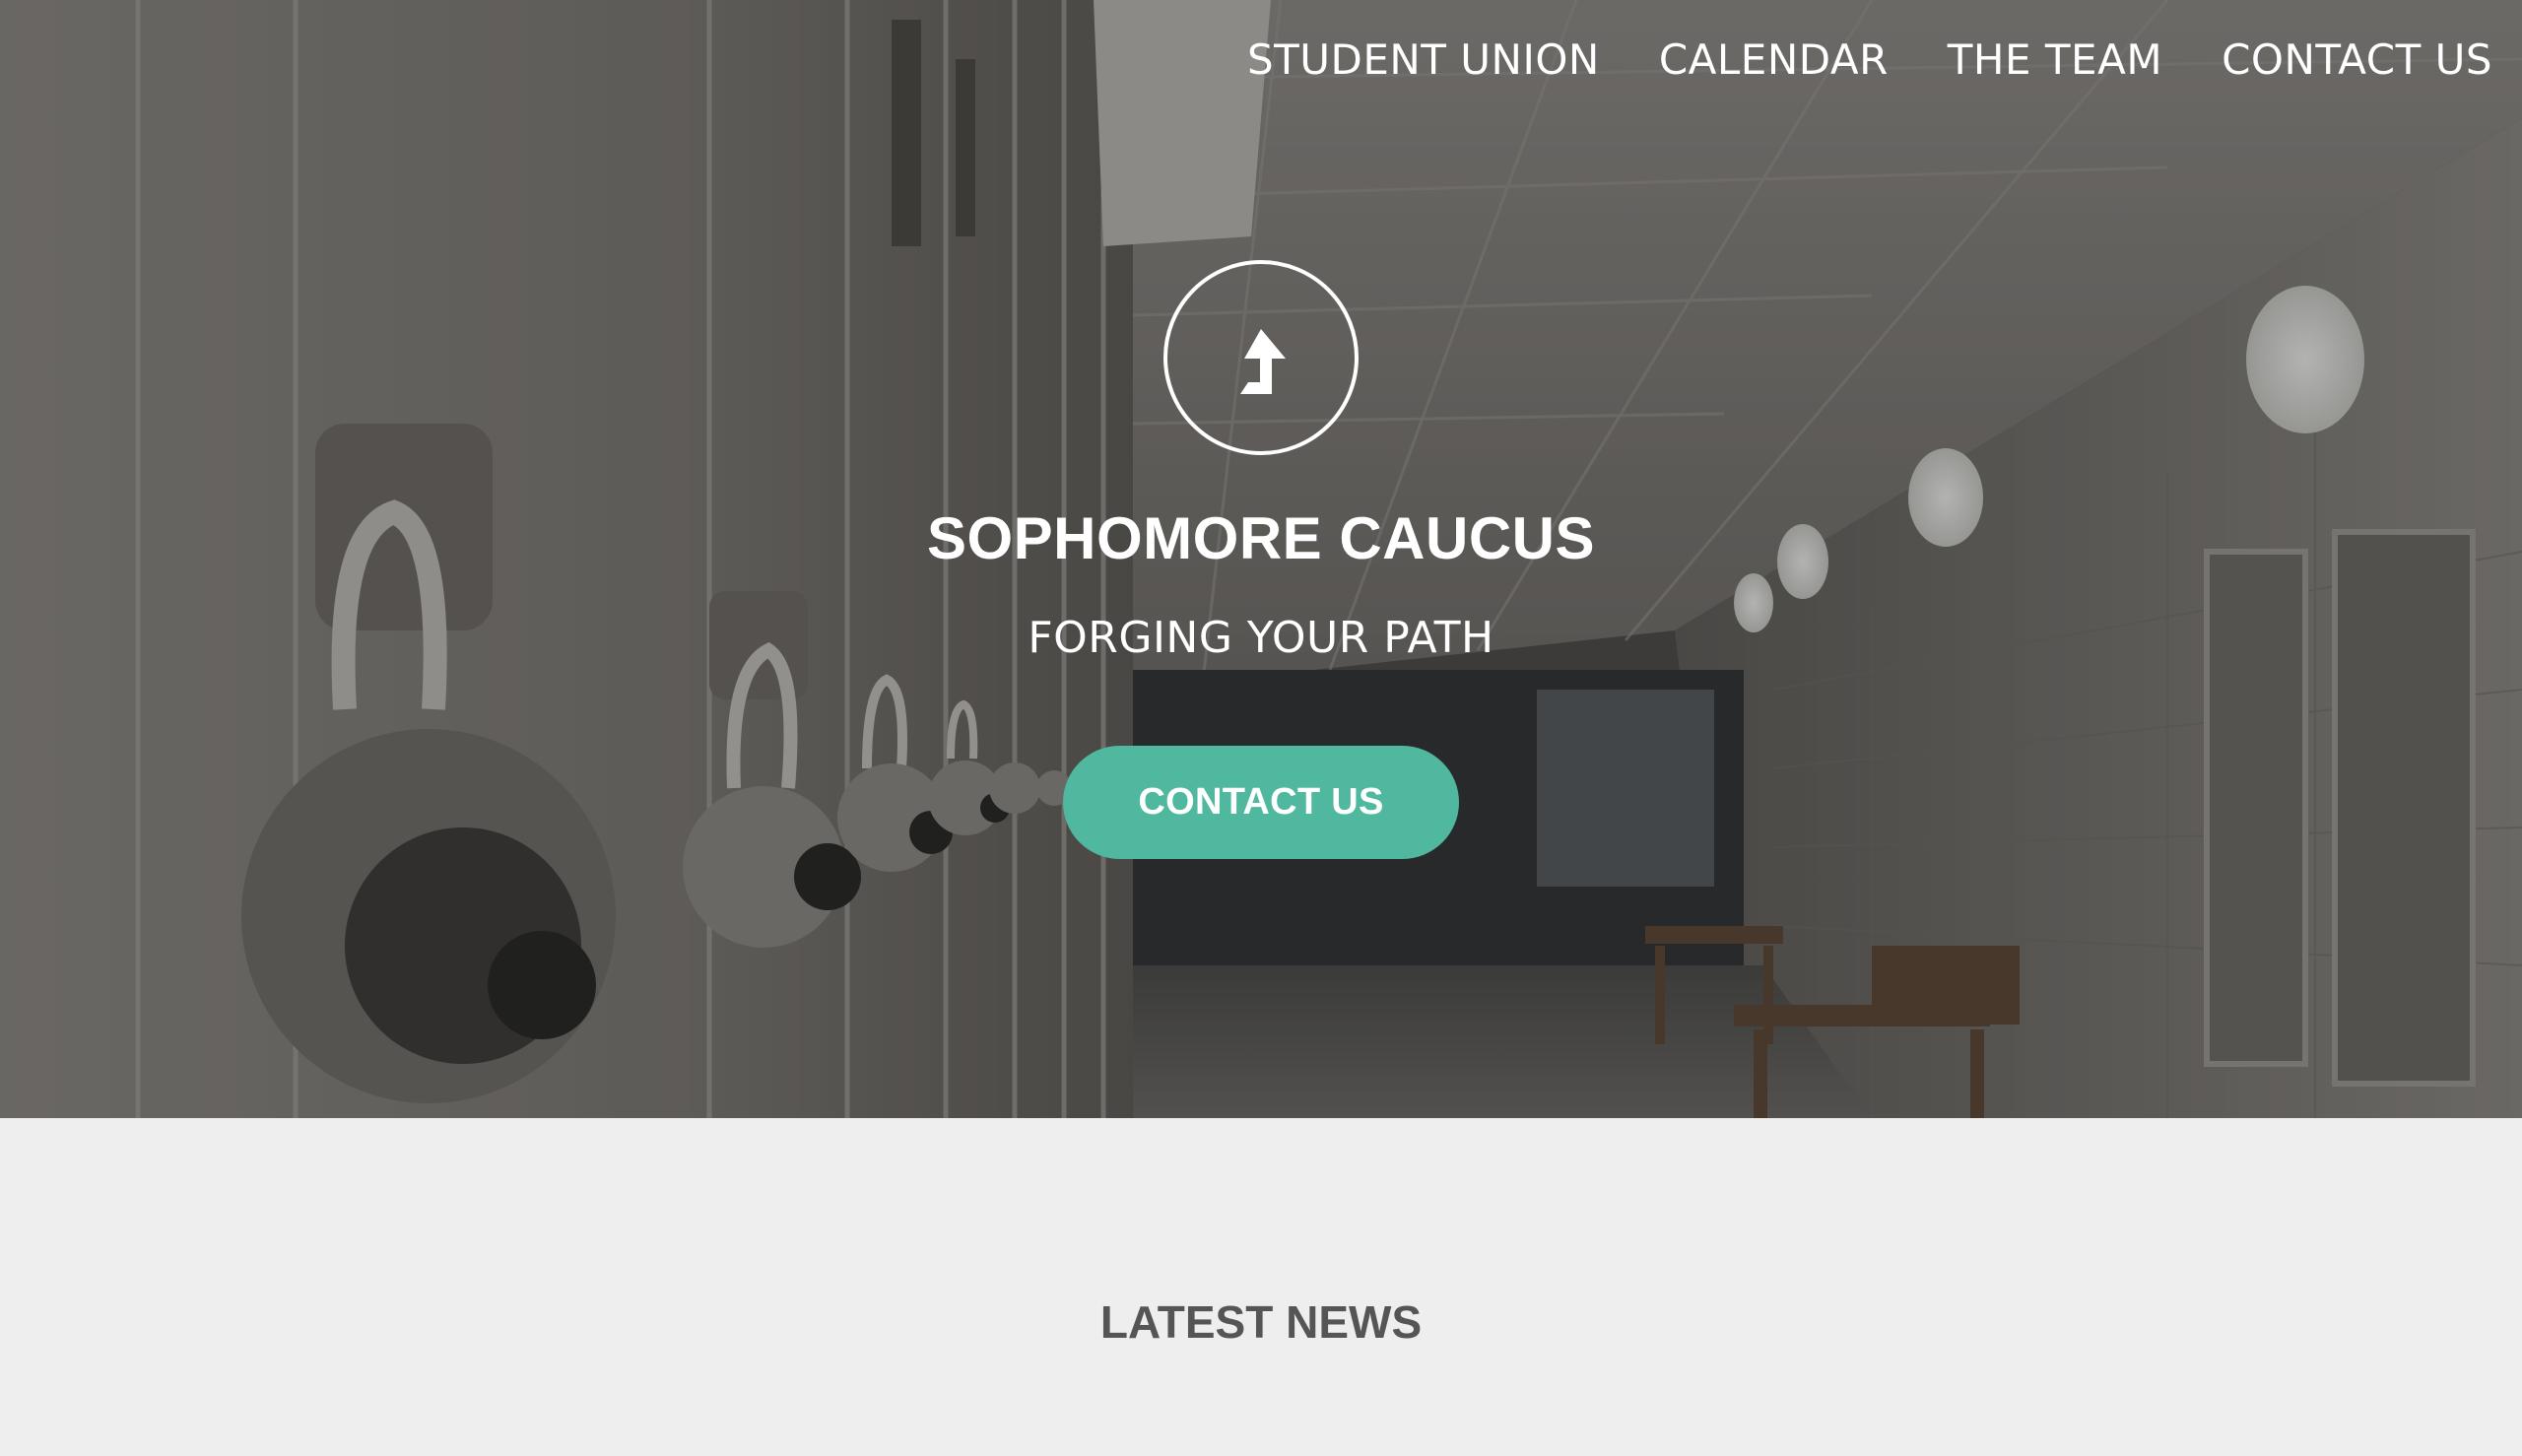  I want to click on nav-item-calendar: CALENDAR, so click(1774, 59).